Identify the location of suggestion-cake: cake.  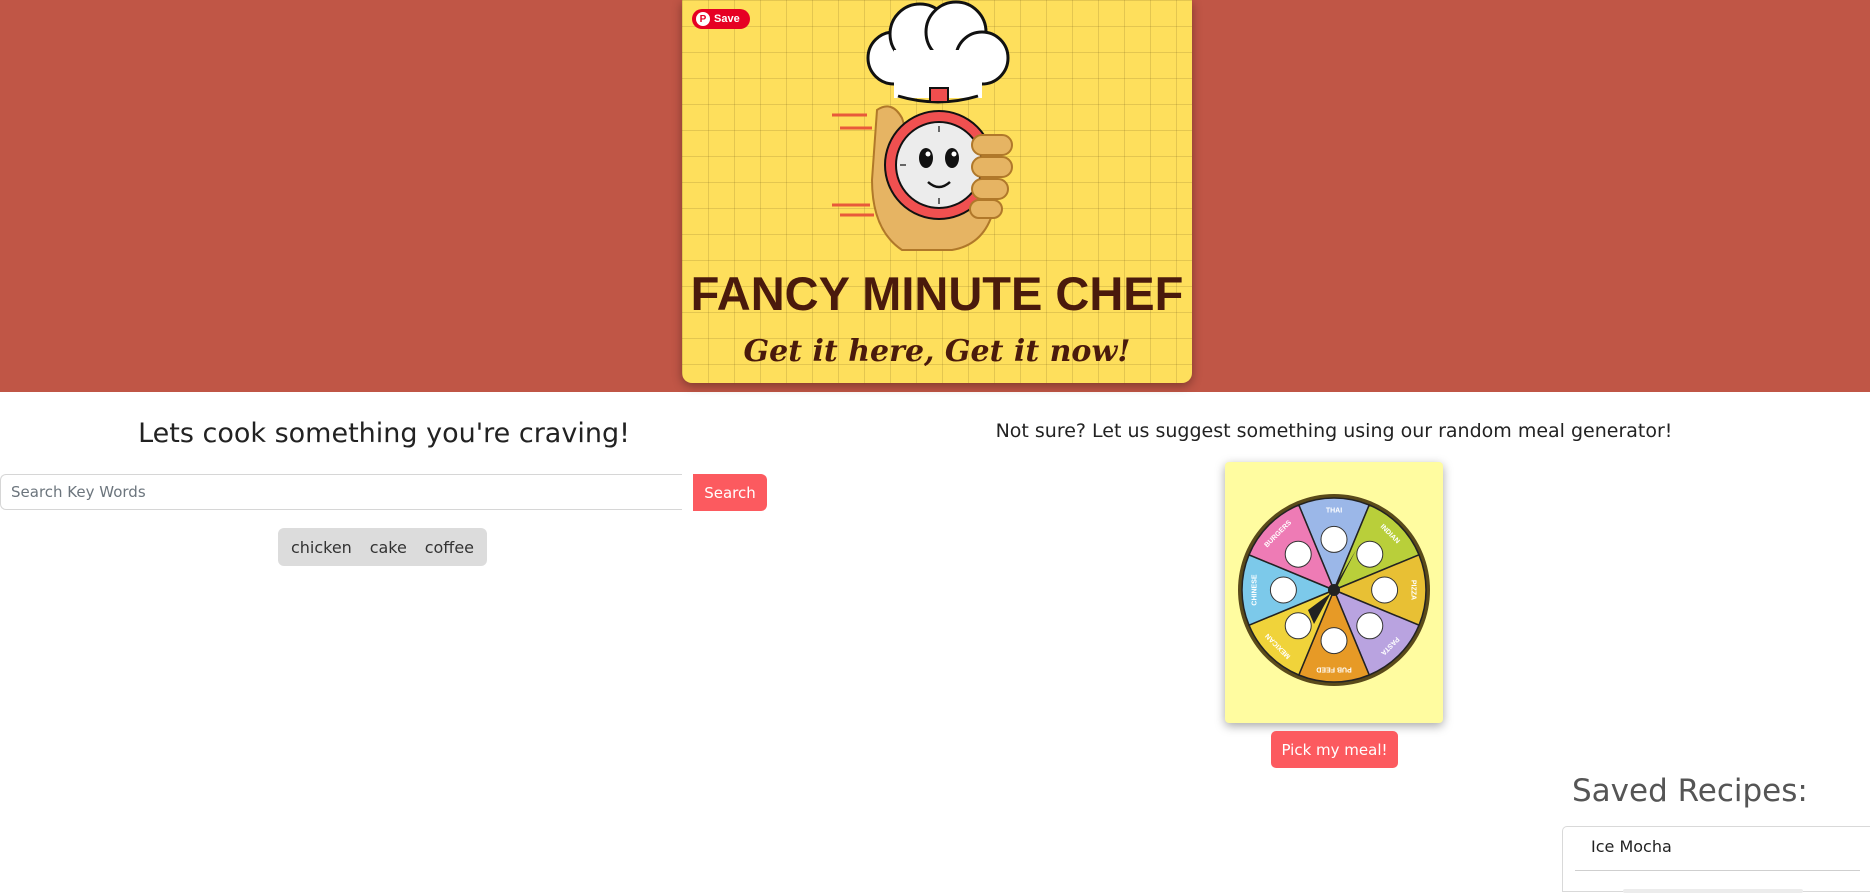
(388, 547).